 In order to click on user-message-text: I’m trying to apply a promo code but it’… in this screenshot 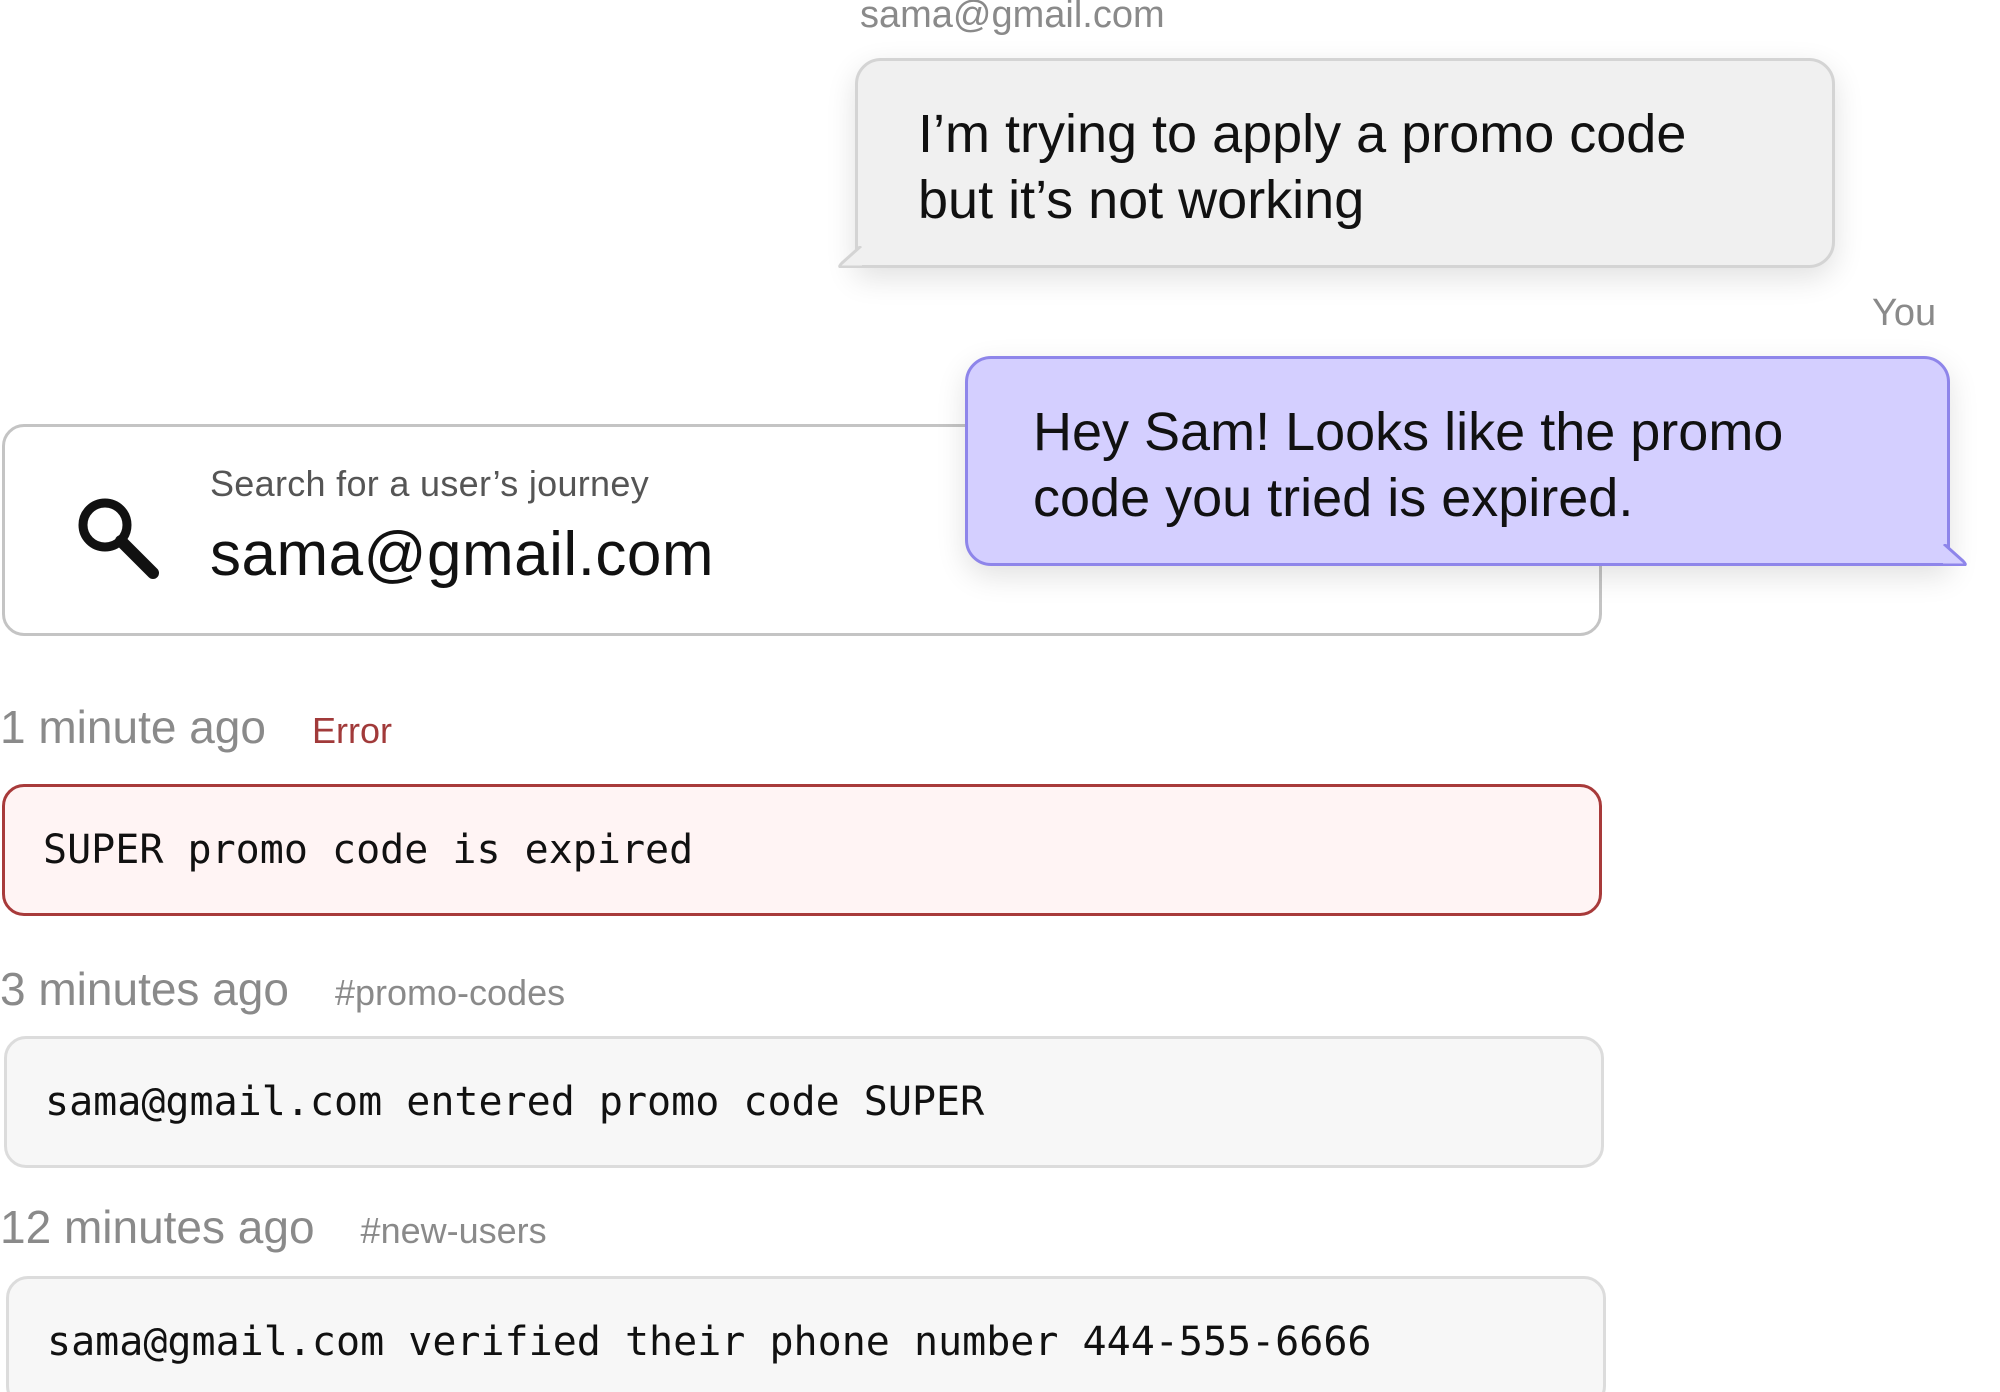, I will do `click(1302, 167)`.